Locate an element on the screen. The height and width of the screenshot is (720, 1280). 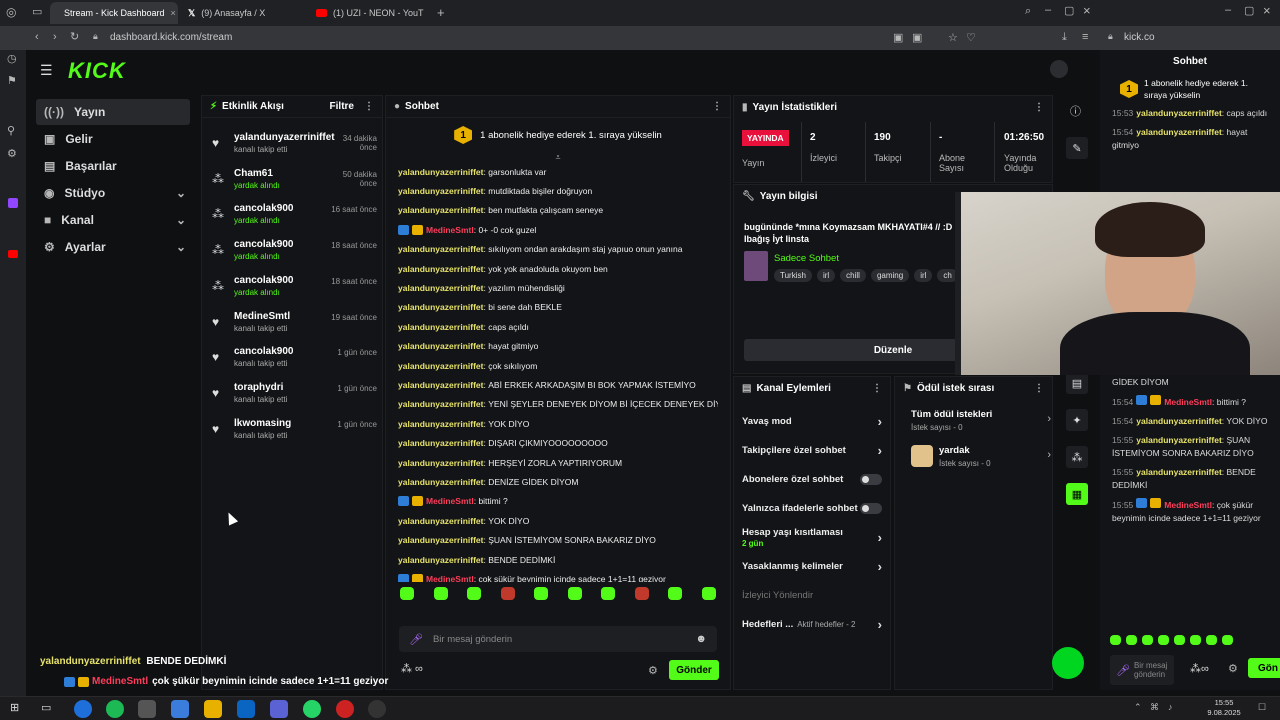
channel-action-item: Yalnızca ifadelerle sohbet is located at coordinates (812, 508).